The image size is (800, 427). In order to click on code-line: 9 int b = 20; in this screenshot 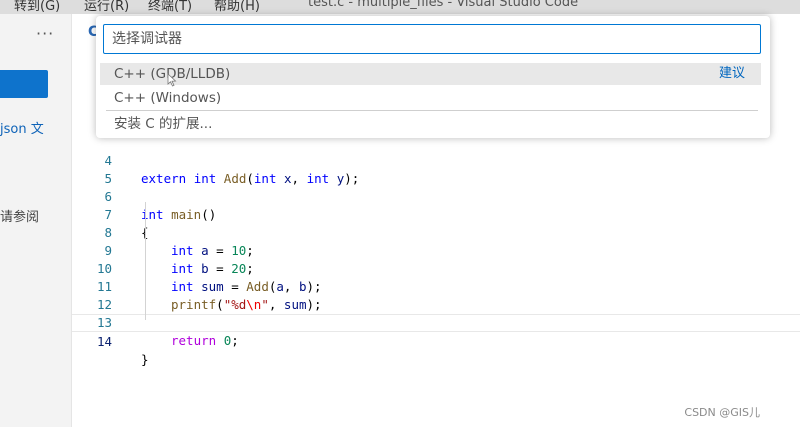, I will do `click(436, 250)`.